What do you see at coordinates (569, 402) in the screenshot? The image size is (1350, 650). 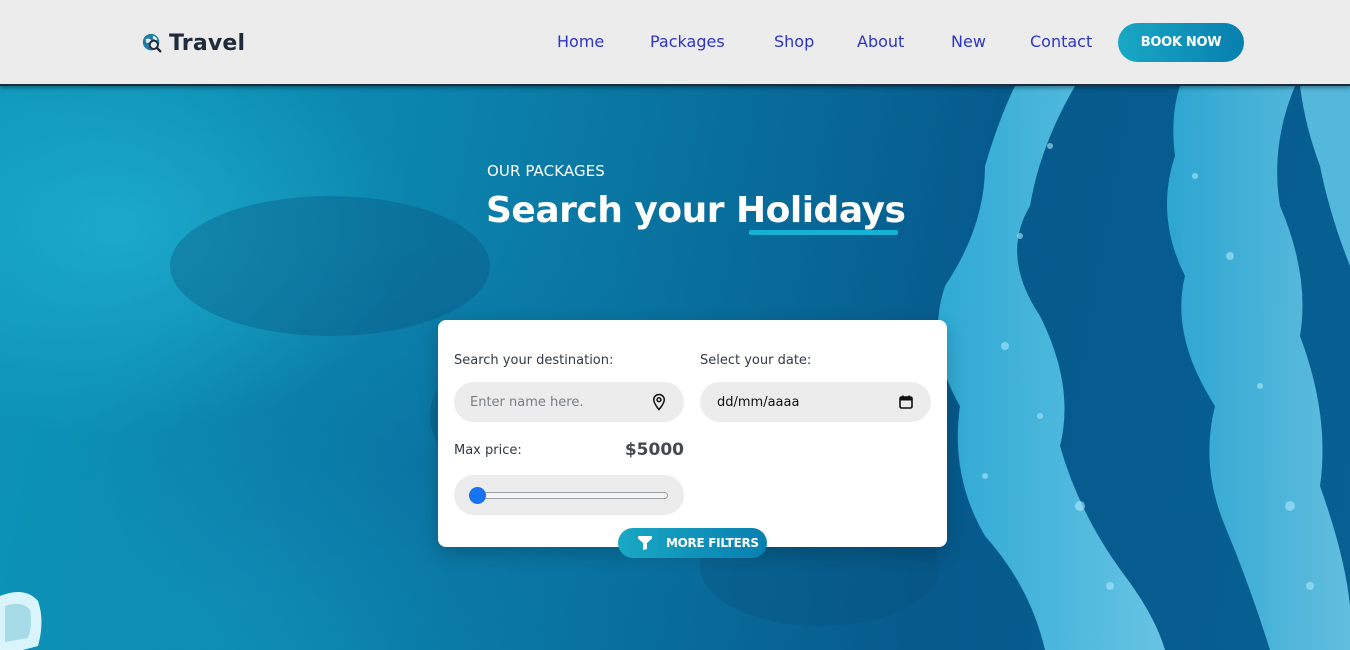 I see `destination-field` at bounding box center [569, 402].